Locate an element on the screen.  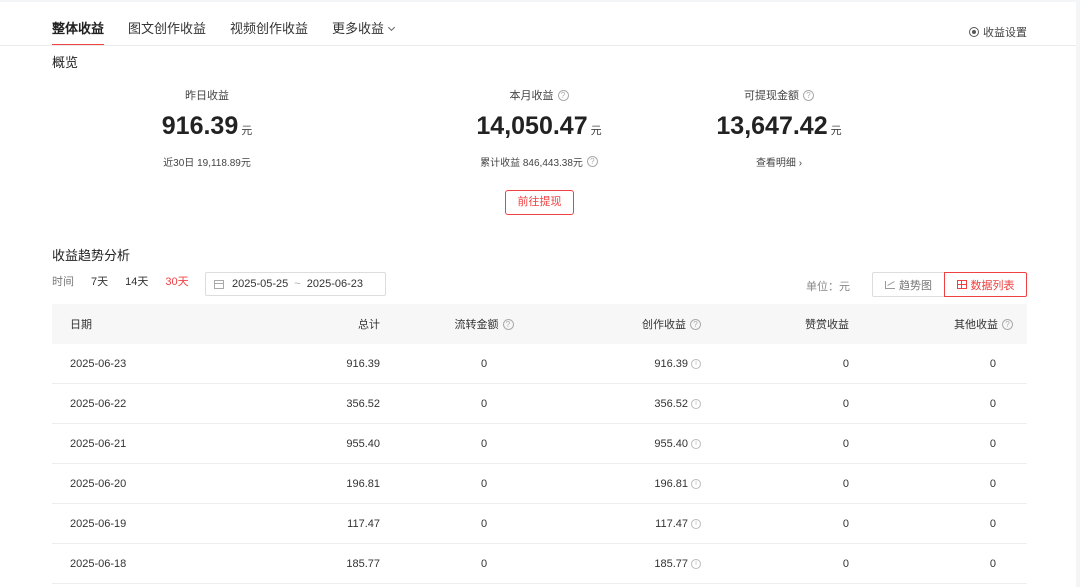
cell-total: 185.77 is located at coordinates (363, 563).